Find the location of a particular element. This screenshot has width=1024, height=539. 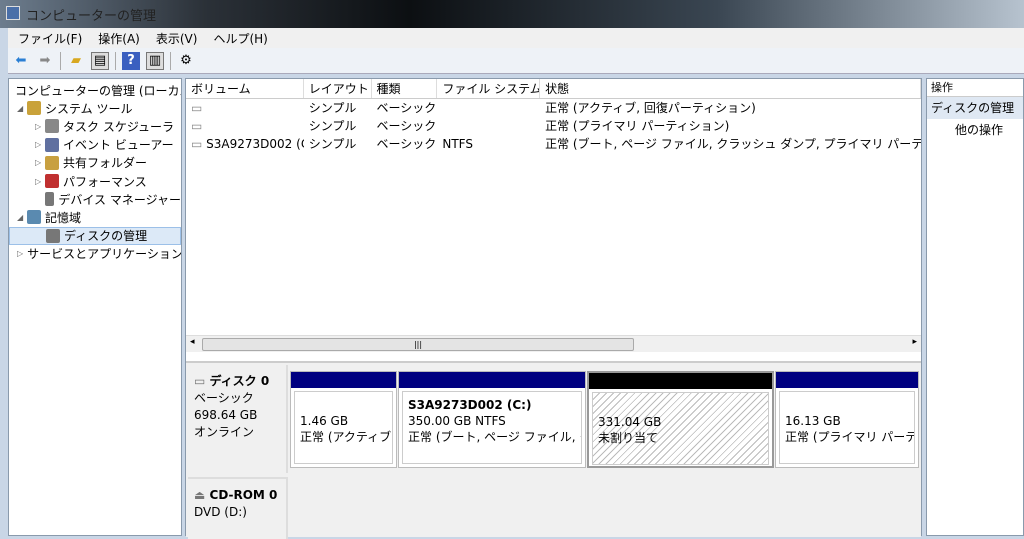

volume-row: ▭ シンプル ベーシック 正常 (アクティブ, 回復パーティション) is located at coordinates (553, 108).